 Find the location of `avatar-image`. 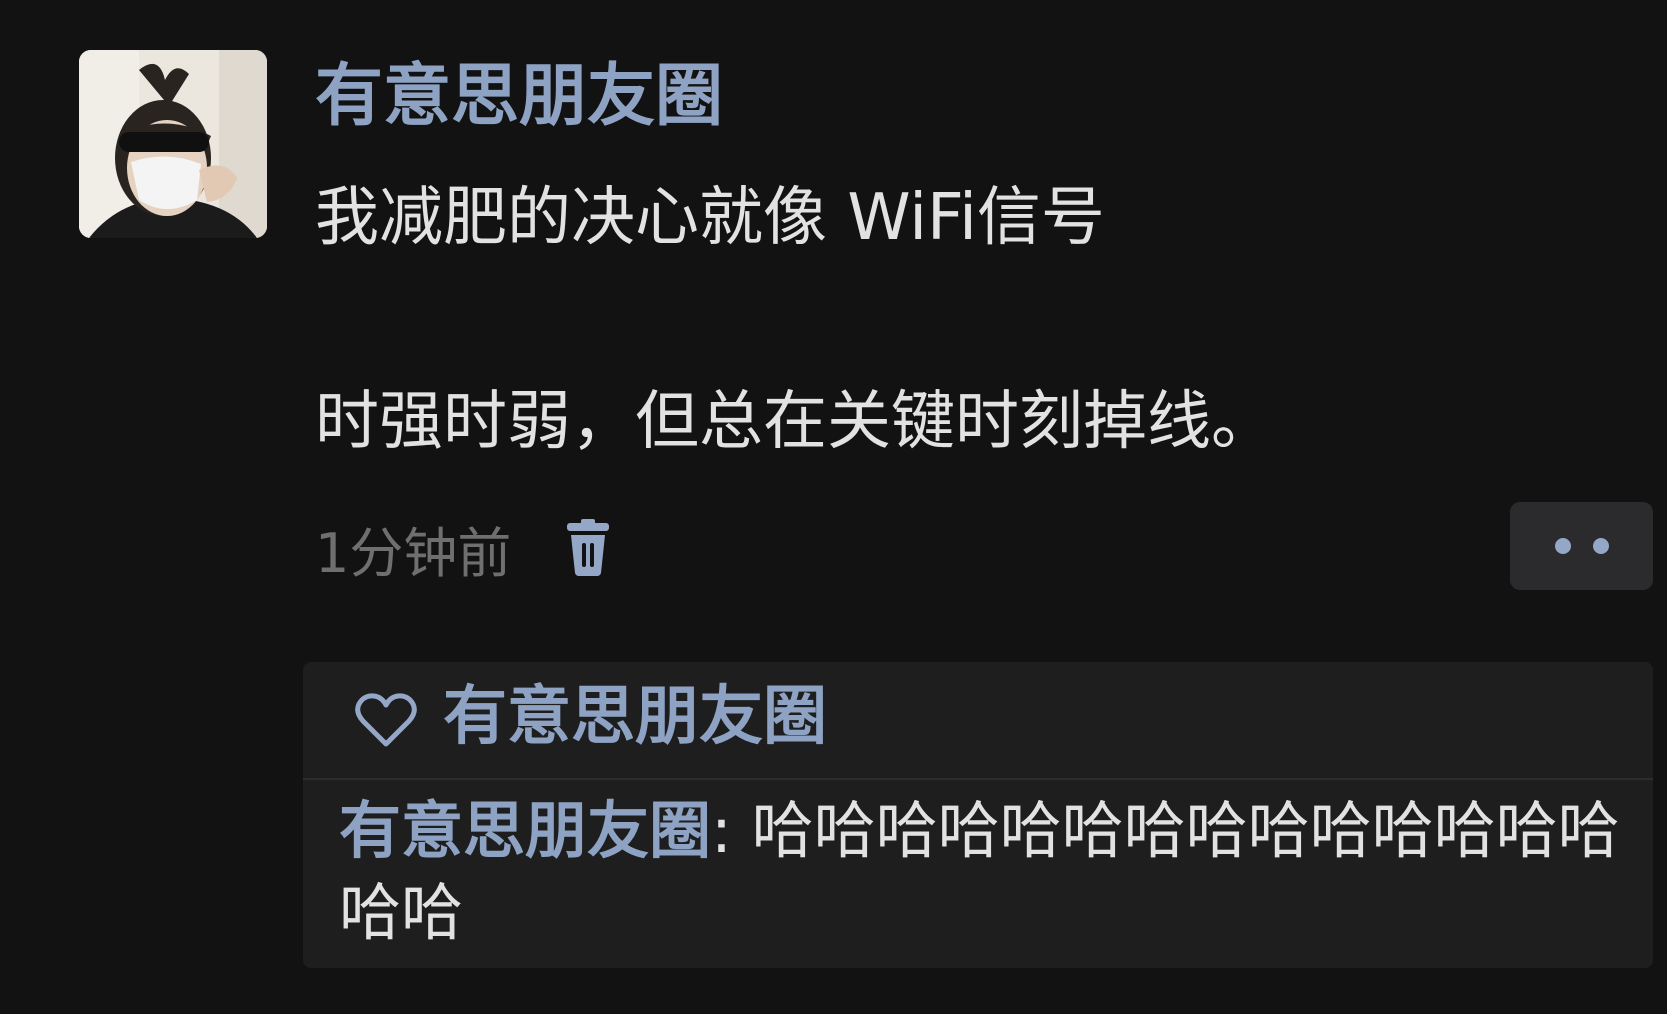

avatar-image is located at coordinates (173, 144).